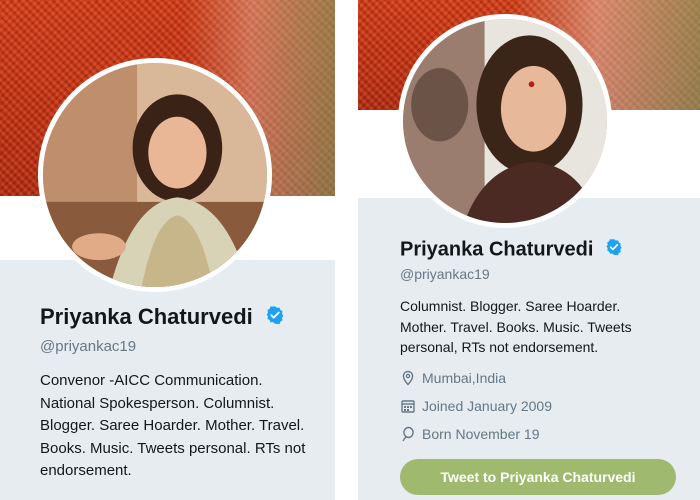  Describe the element at coordinates (499, 347) in the screenshot. I see `bio-line: personal, RTs not endorsement.` at that location.